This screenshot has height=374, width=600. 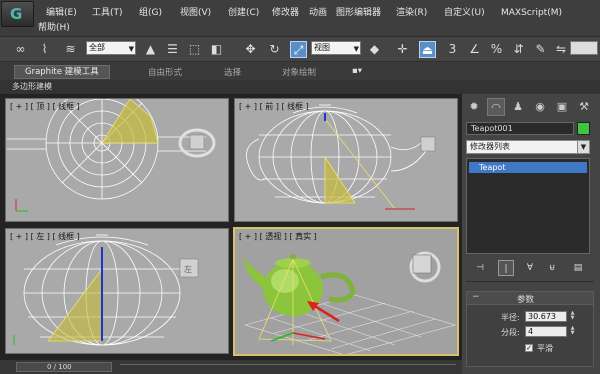 I want to click on angle-snap-icon: ∠, so click(x=474, y=49).